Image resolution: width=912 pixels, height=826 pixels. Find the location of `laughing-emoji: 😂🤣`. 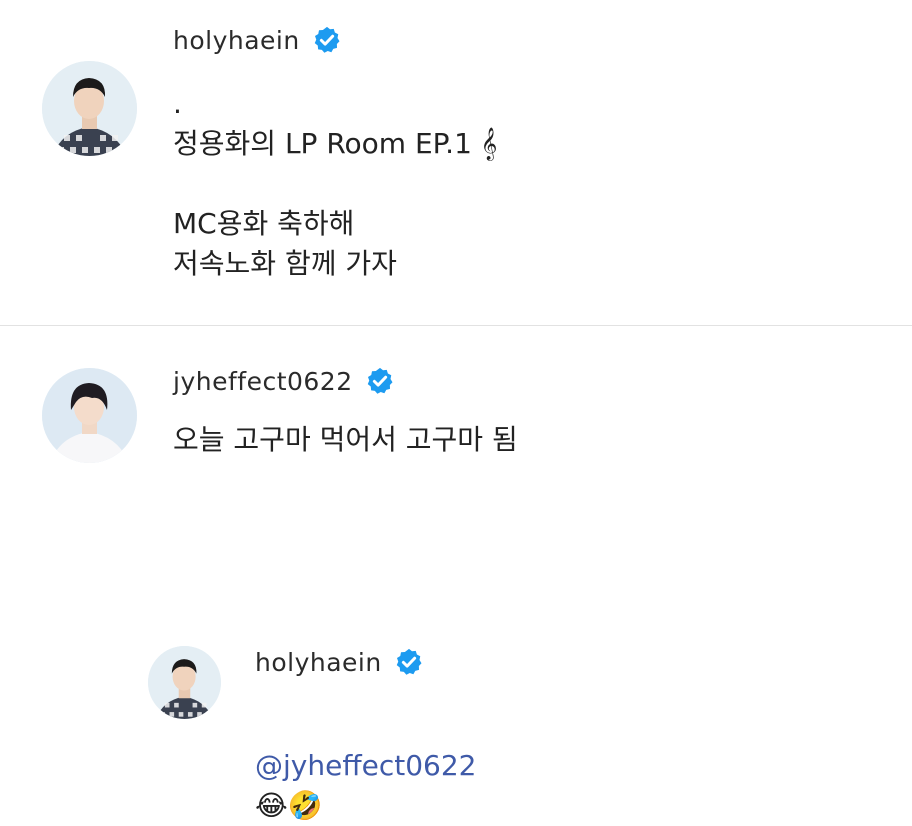

laughing-emoji: 😂🤣 is located at coordinates (289, 805).